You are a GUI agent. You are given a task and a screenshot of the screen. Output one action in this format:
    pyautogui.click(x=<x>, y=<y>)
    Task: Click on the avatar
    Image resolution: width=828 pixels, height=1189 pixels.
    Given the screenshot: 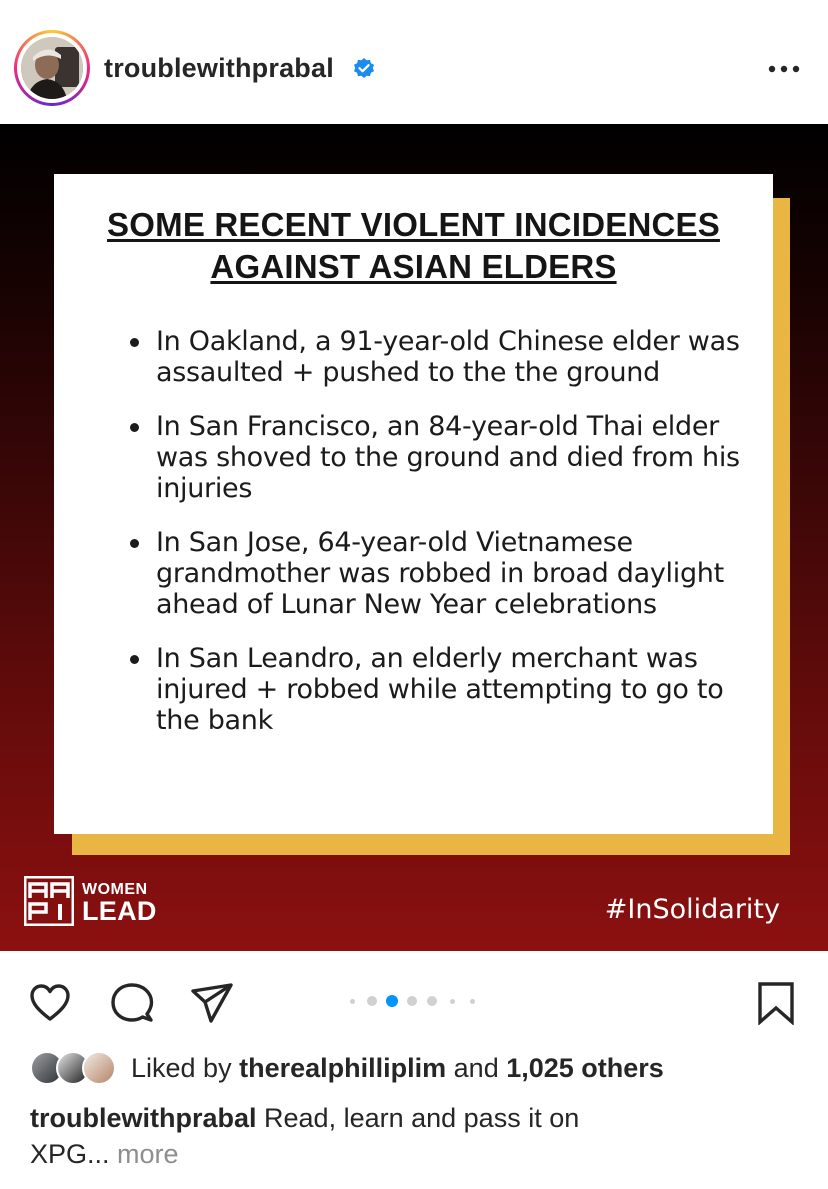 What is the action you would take?
    pyautogui.click(x=52, y=68)
    